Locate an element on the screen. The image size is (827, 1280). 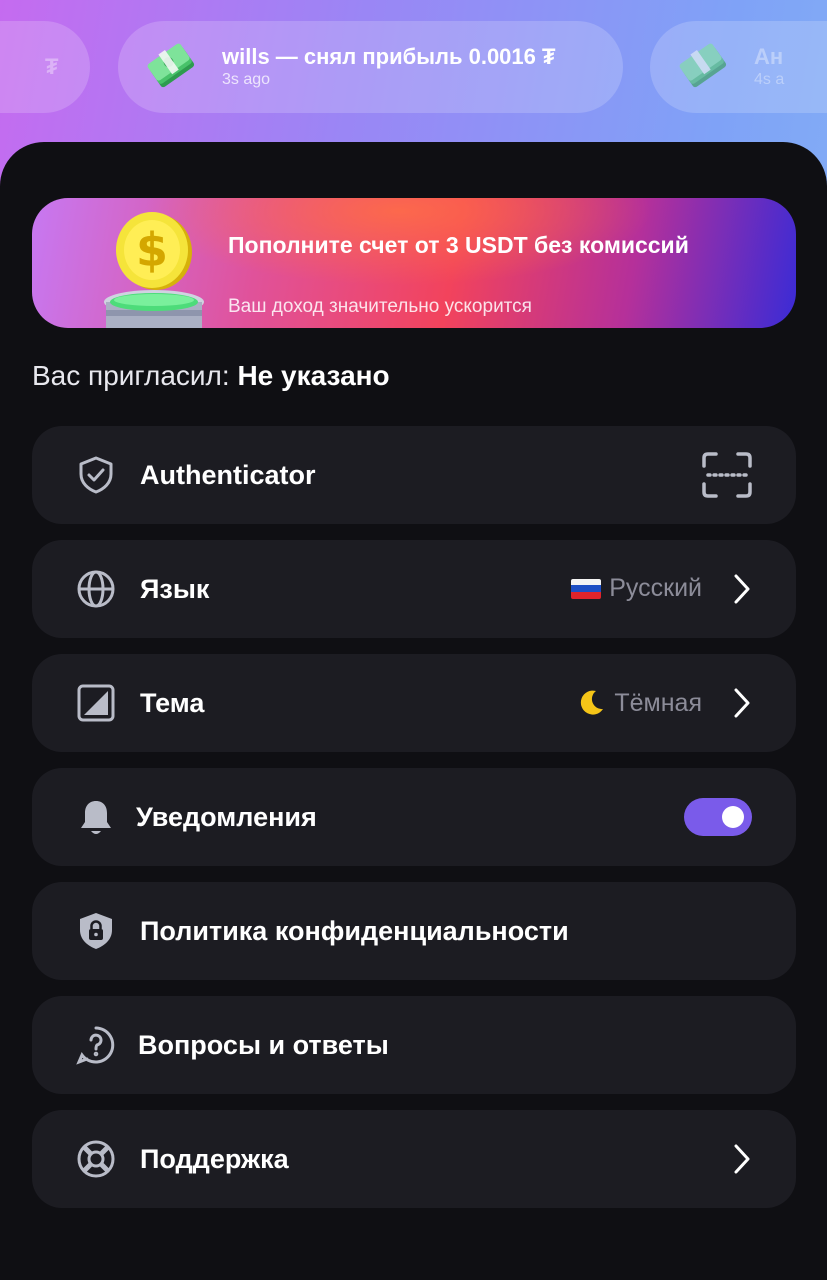
settings-row-label: Вопросы и ответы is located at coordinates (263, 1045).